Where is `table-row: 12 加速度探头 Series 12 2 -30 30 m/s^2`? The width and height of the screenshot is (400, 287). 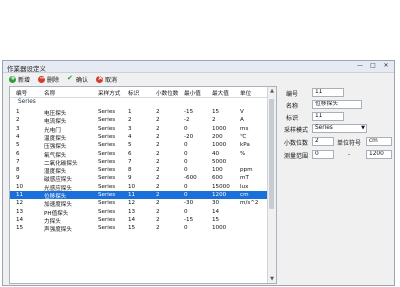
table-row: 12 加速度探头 Series 12 2 -30 30 m/s^2 is located at coordinates (139, 203).